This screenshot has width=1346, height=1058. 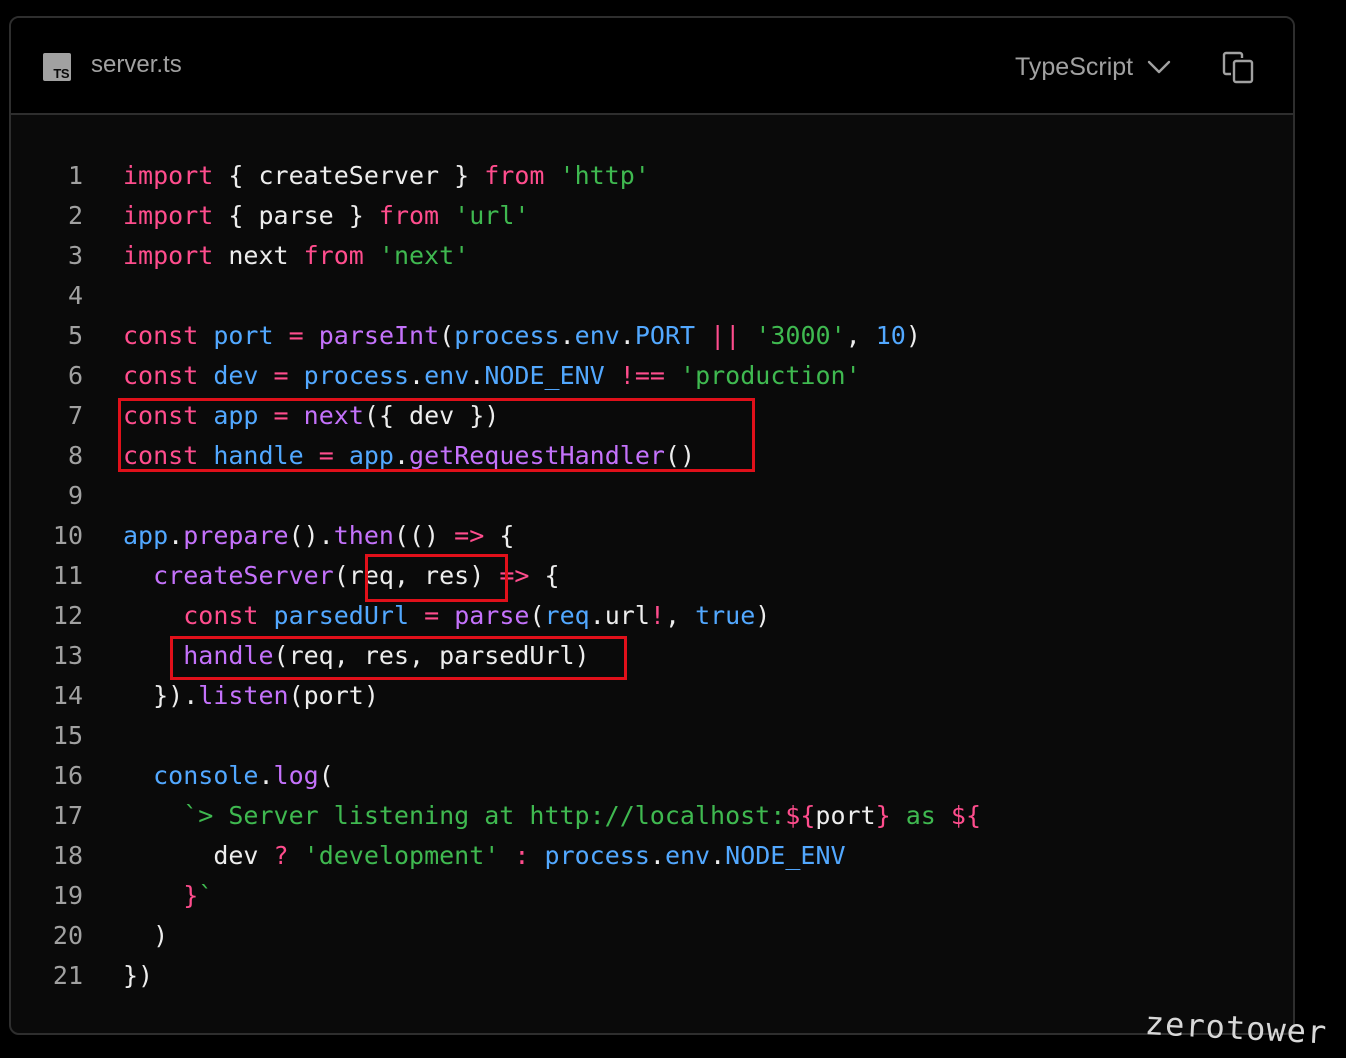 I want to click on code-token: req, so click(x=567, y=615).